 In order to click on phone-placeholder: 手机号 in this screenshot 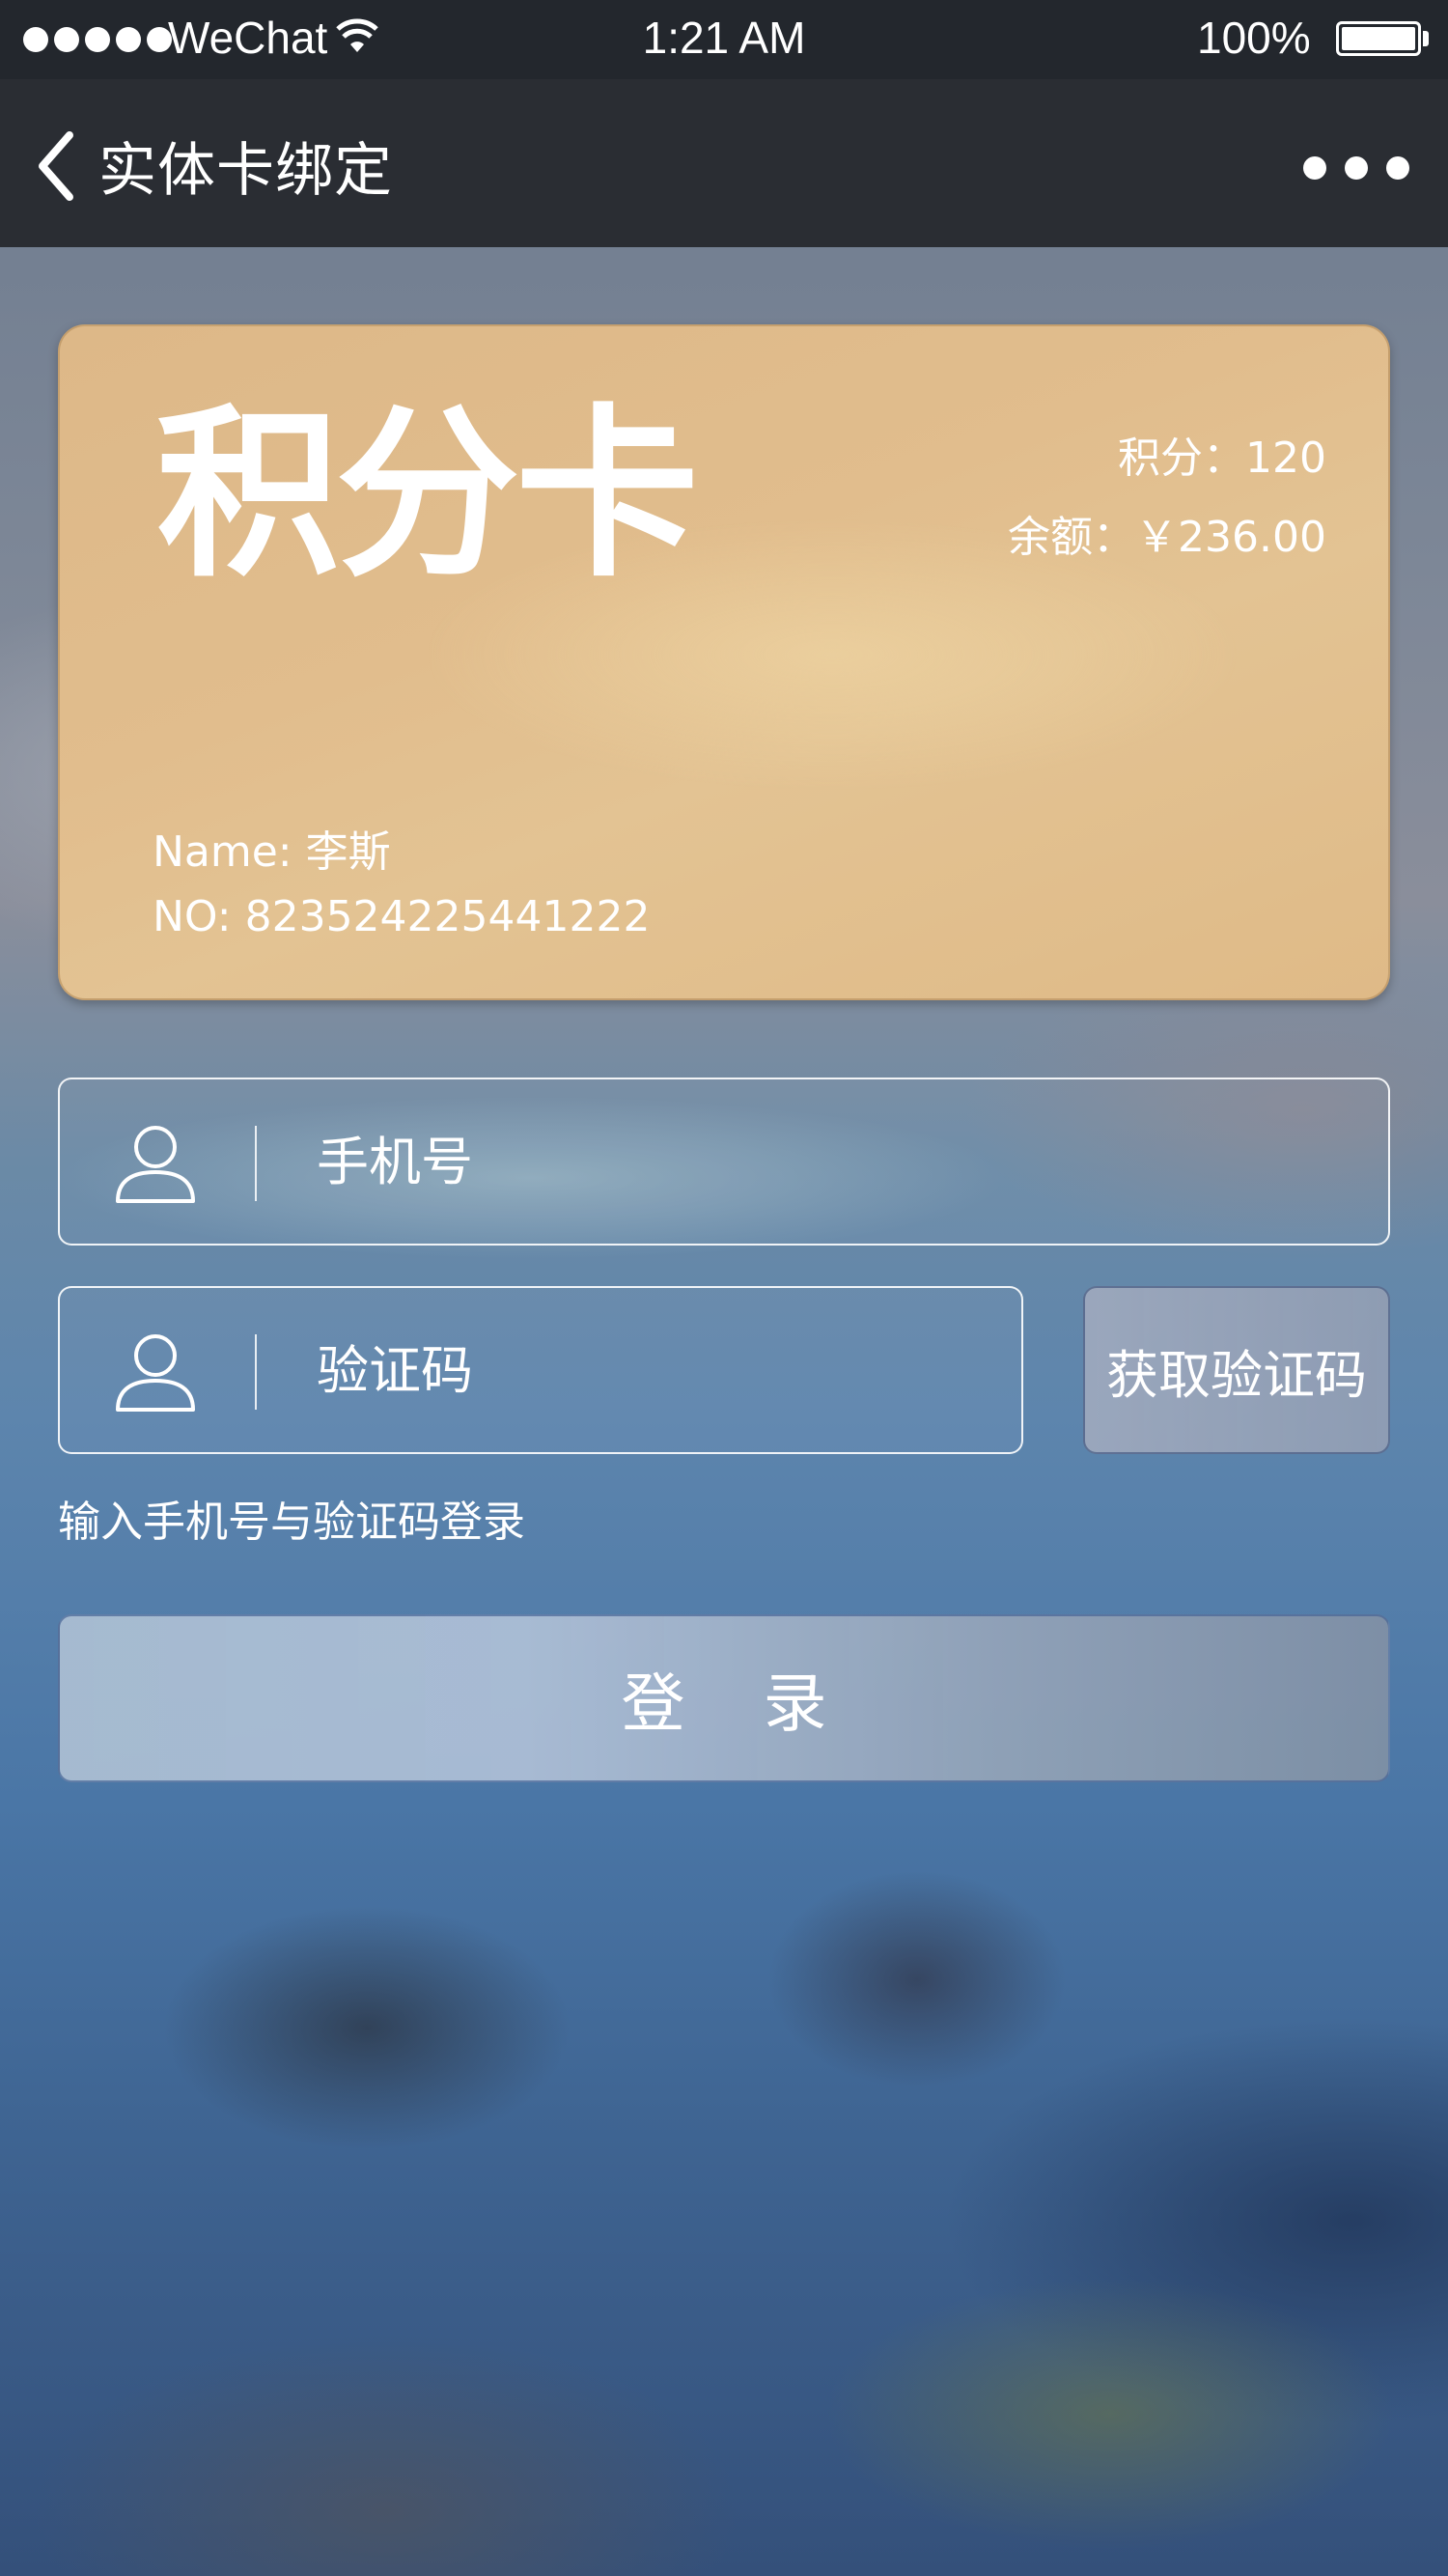, I will do `click(395, 1162)`.